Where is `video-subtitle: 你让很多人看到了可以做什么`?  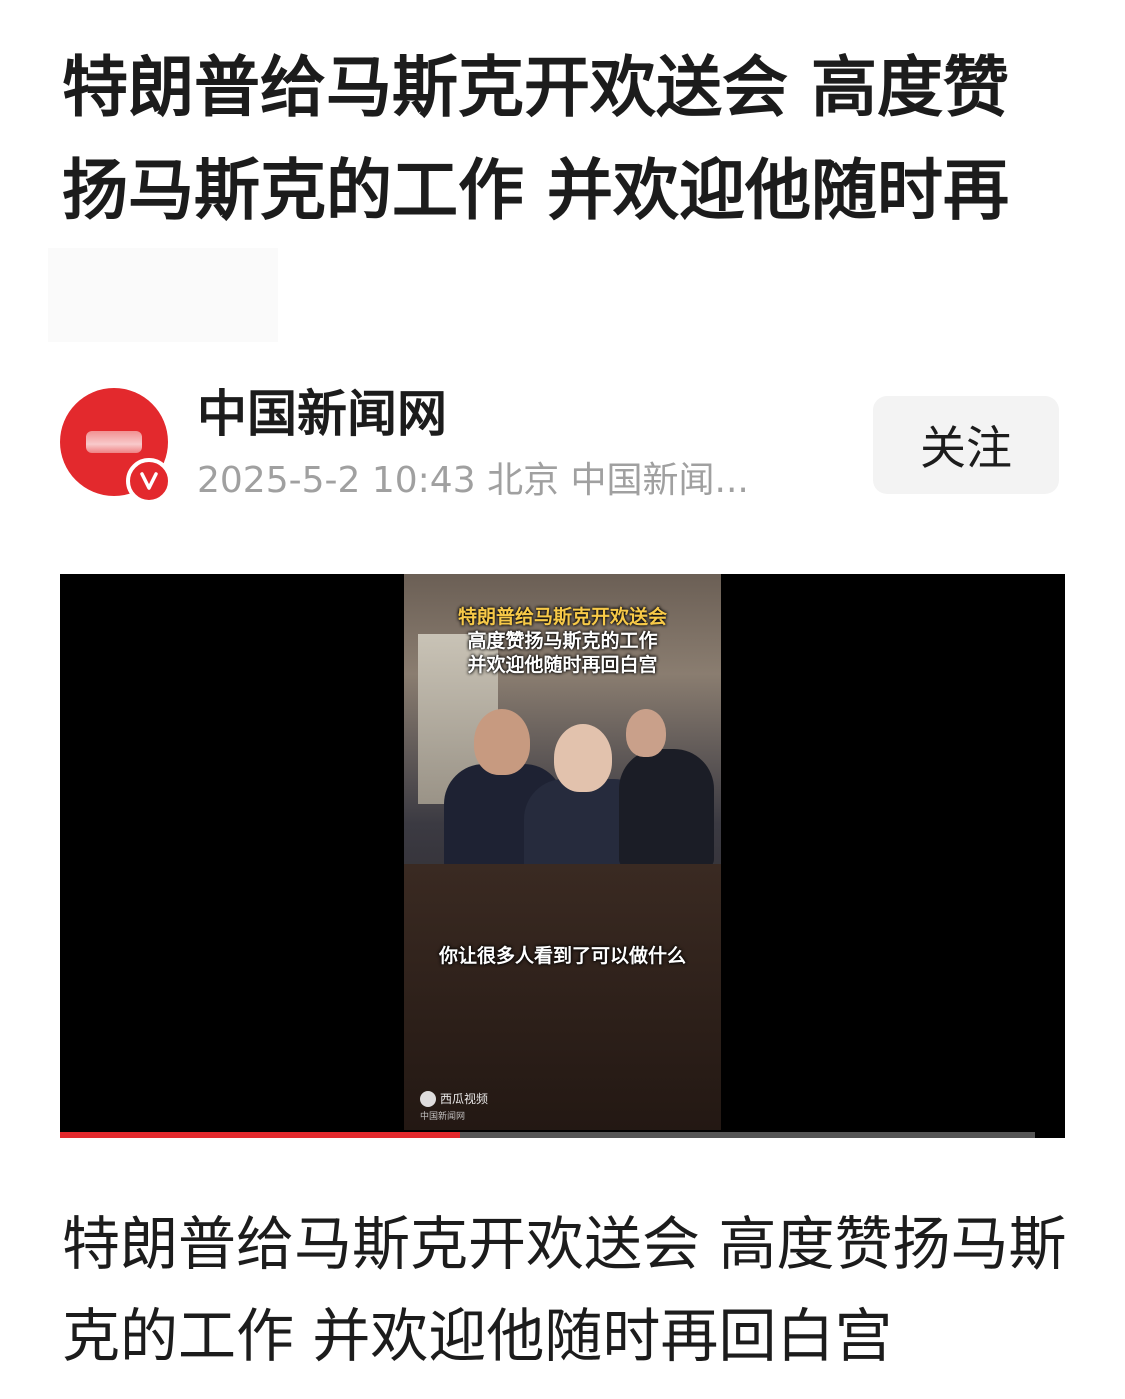
video-subtitle: 你让很多人看到了可以做什么 is located at coordinates (562, 956).